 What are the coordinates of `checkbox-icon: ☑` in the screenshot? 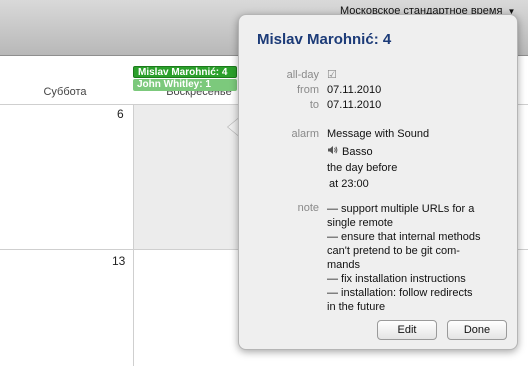 It's located at (332, 75).